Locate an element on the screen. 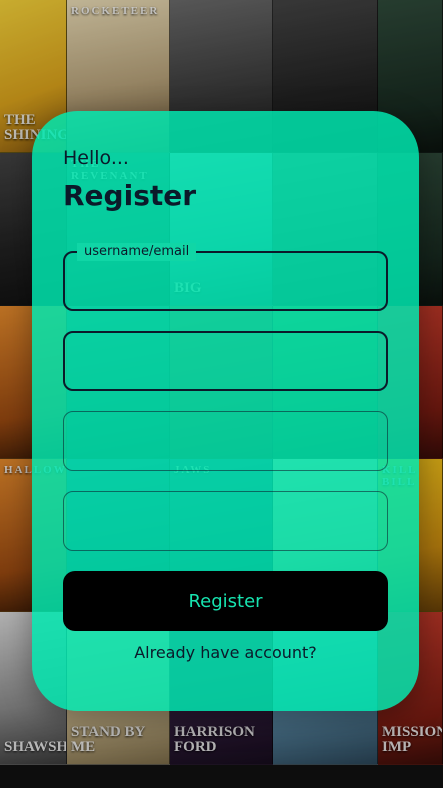  fourth-input is located at coordinates (225, 521).